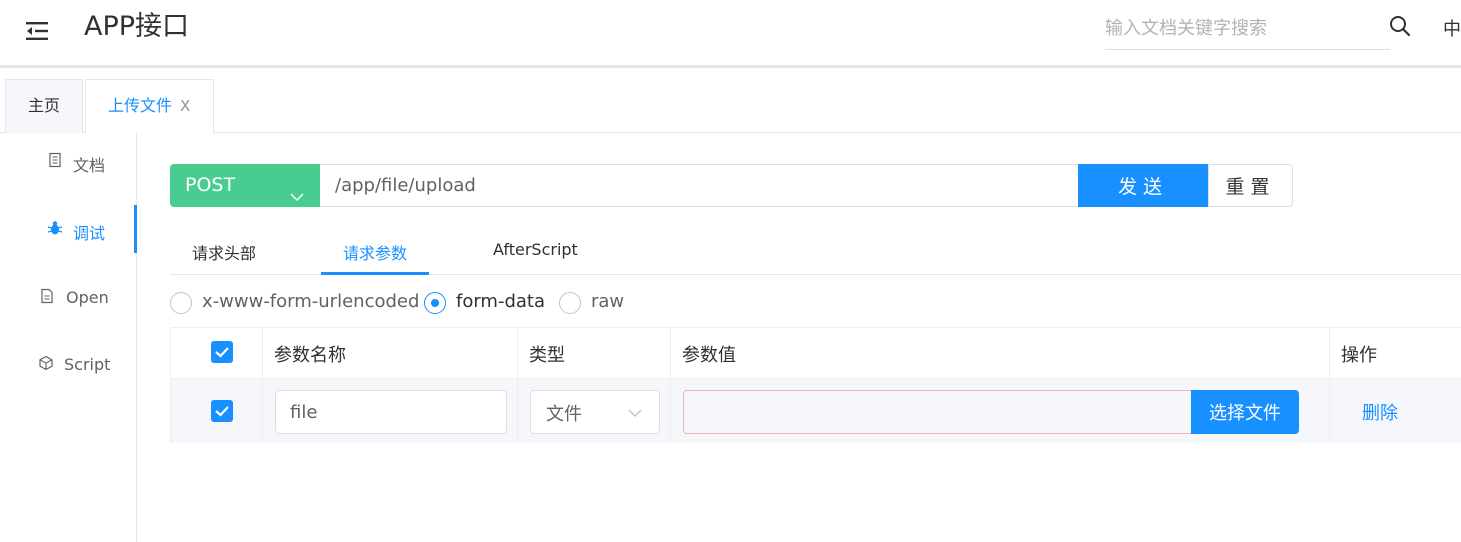  What do you see at coordinates (55, 160) in the screenshot?
I see `document-icon` at bounding box center [55, 160].